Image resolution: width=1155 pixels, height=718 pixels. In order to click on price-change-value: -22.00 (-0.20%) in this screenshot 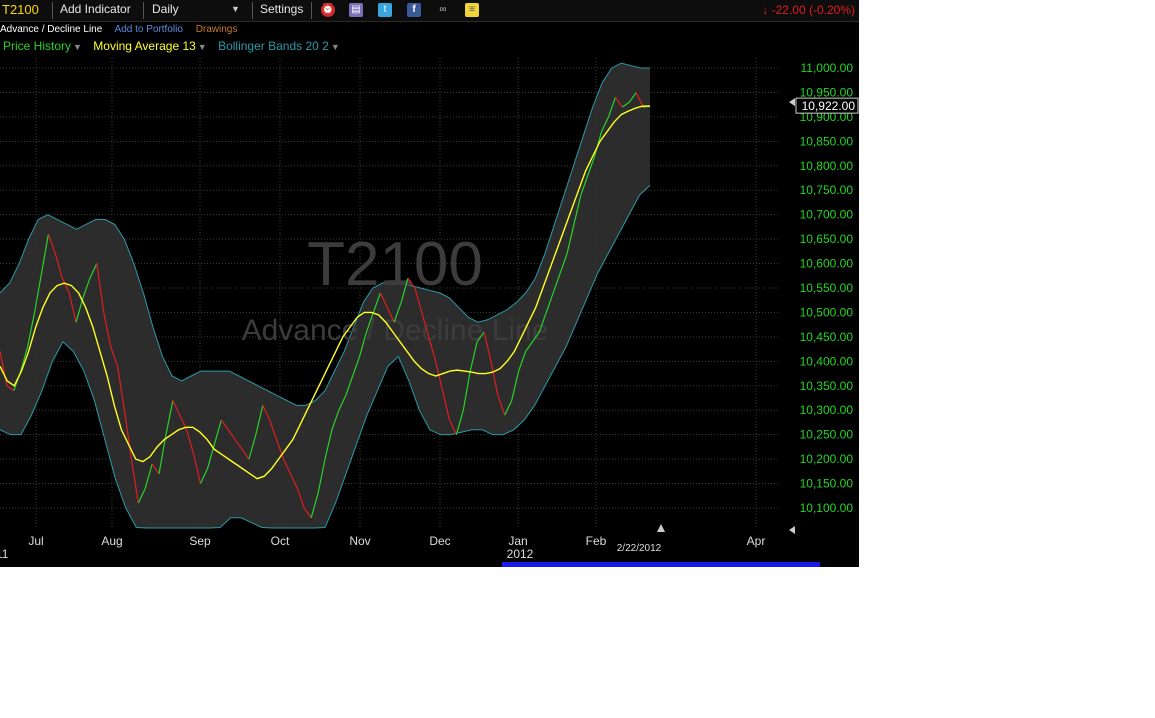, I will do `click(813, 10)`.